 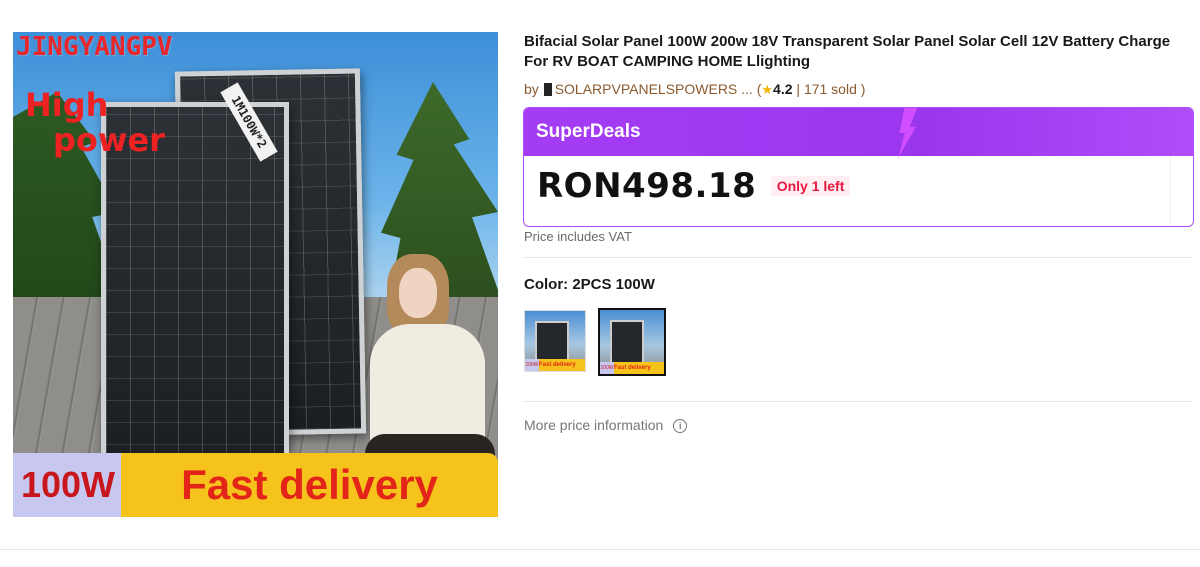 I want to click on divider-top, so click(x=858, y=257).